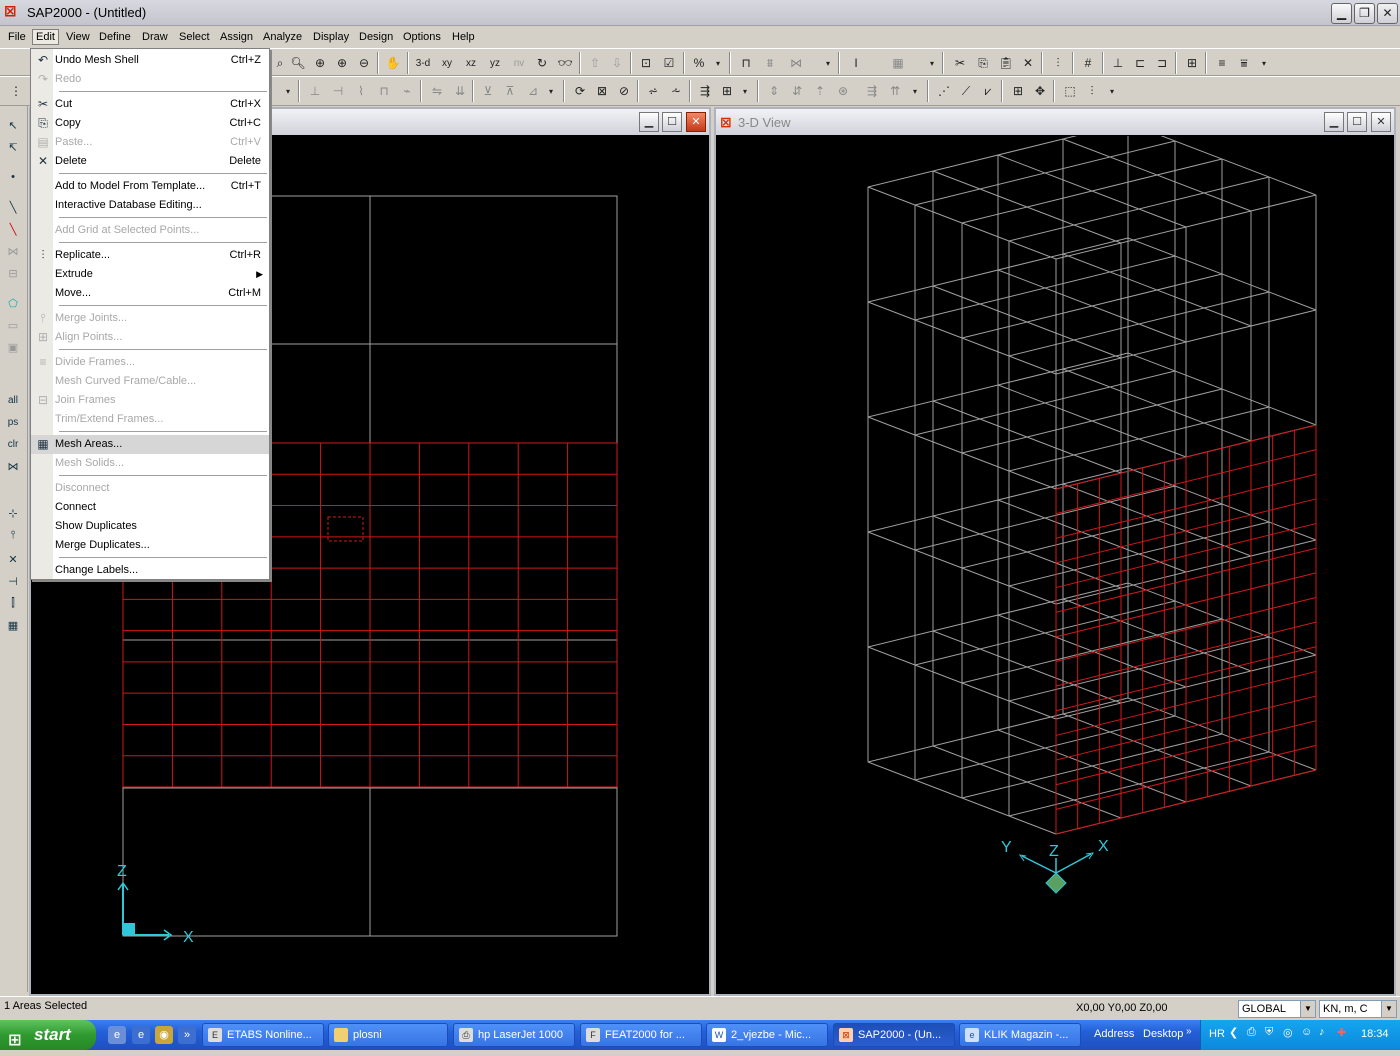 The image size is (1400, 1056). I want to click on menu-edit: Edit, so click(45, 37).